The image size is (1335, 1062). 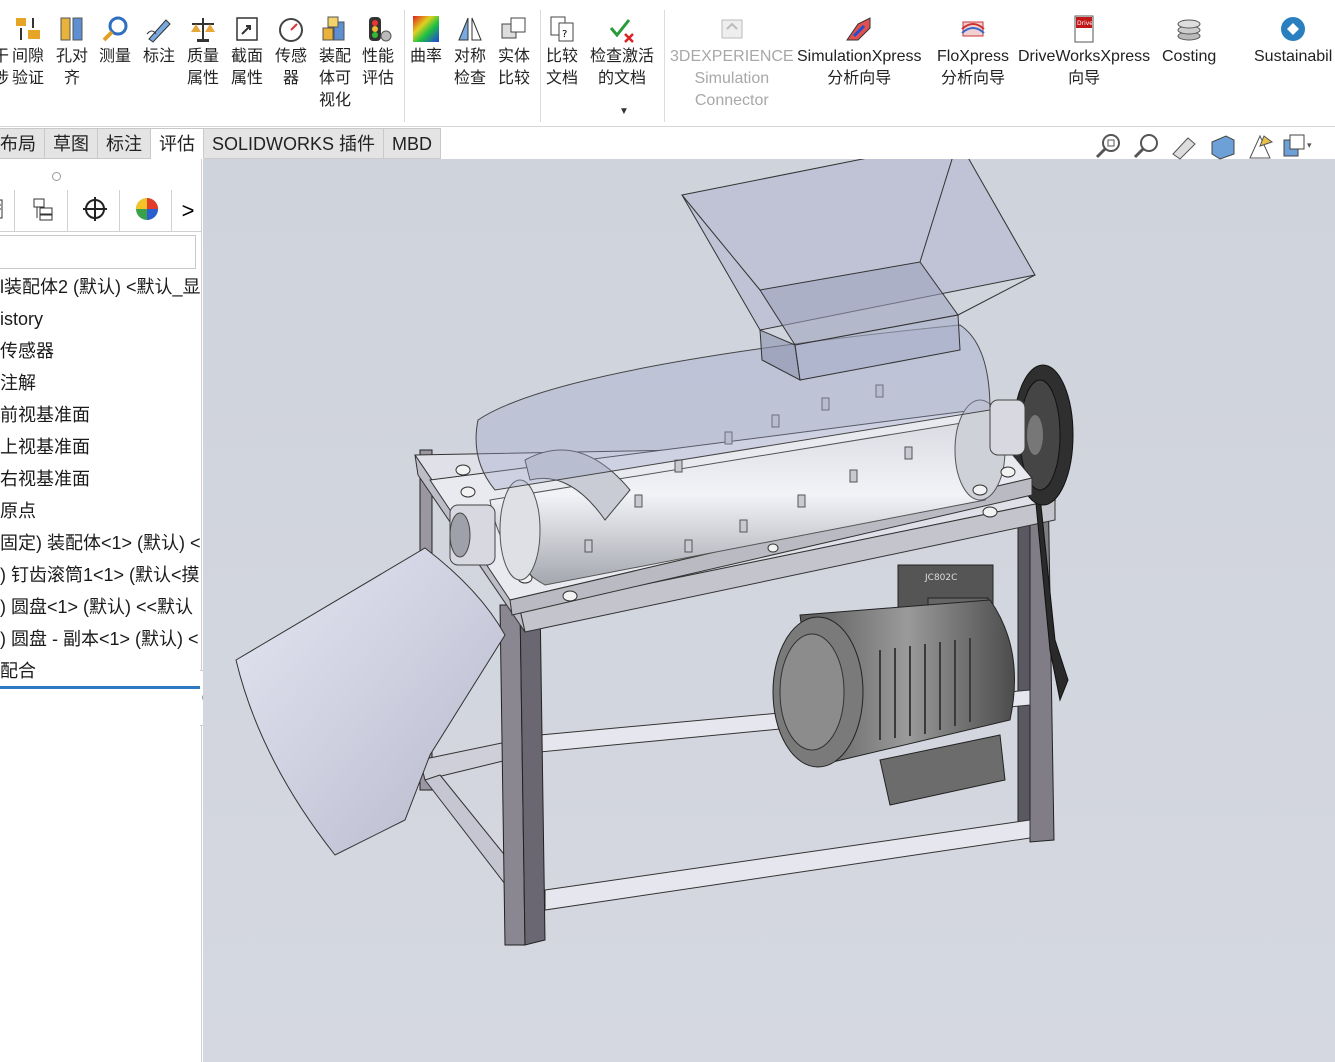 What do you see at coordinates (98, 252) in the screenshot?
I see `tree-filter-input` at bounding box center [98, 252].